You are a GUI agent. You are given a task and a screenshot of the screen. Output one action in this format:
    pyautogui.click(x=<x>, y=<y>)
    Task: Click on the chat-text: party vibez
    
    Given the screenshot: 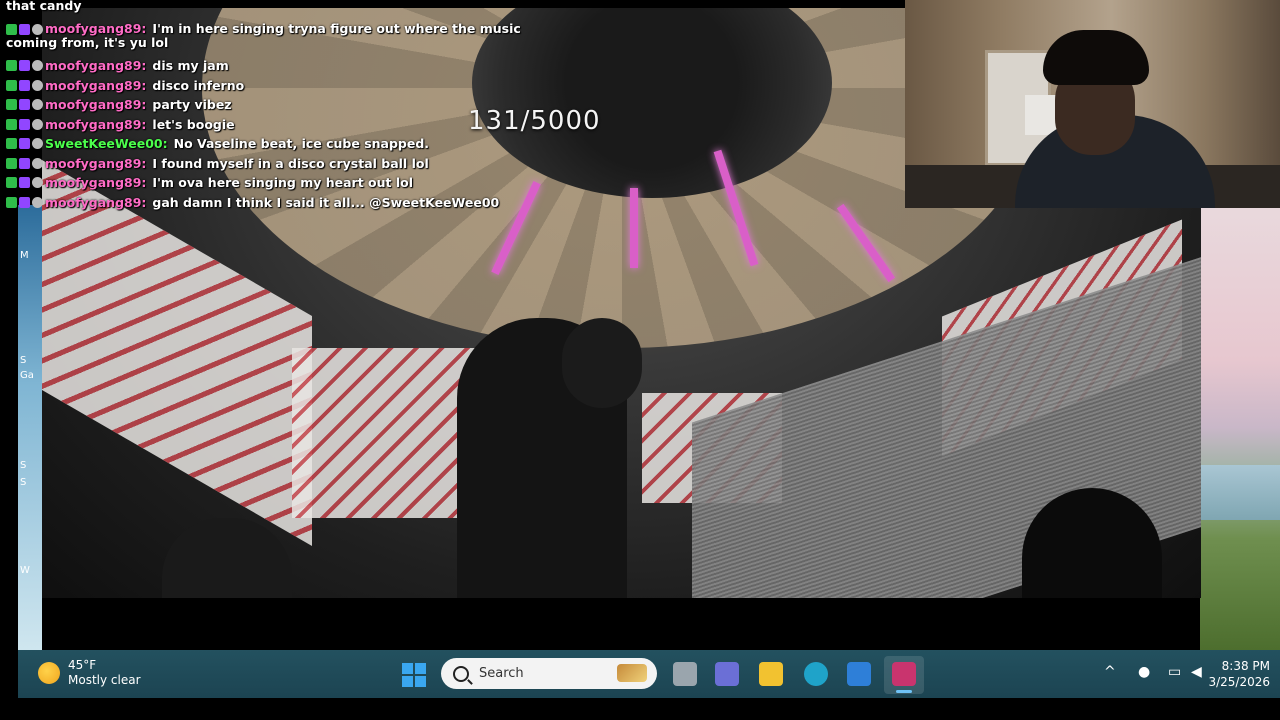 What is the action you would take?
    pyautogui.click(x=192, y=105)
    